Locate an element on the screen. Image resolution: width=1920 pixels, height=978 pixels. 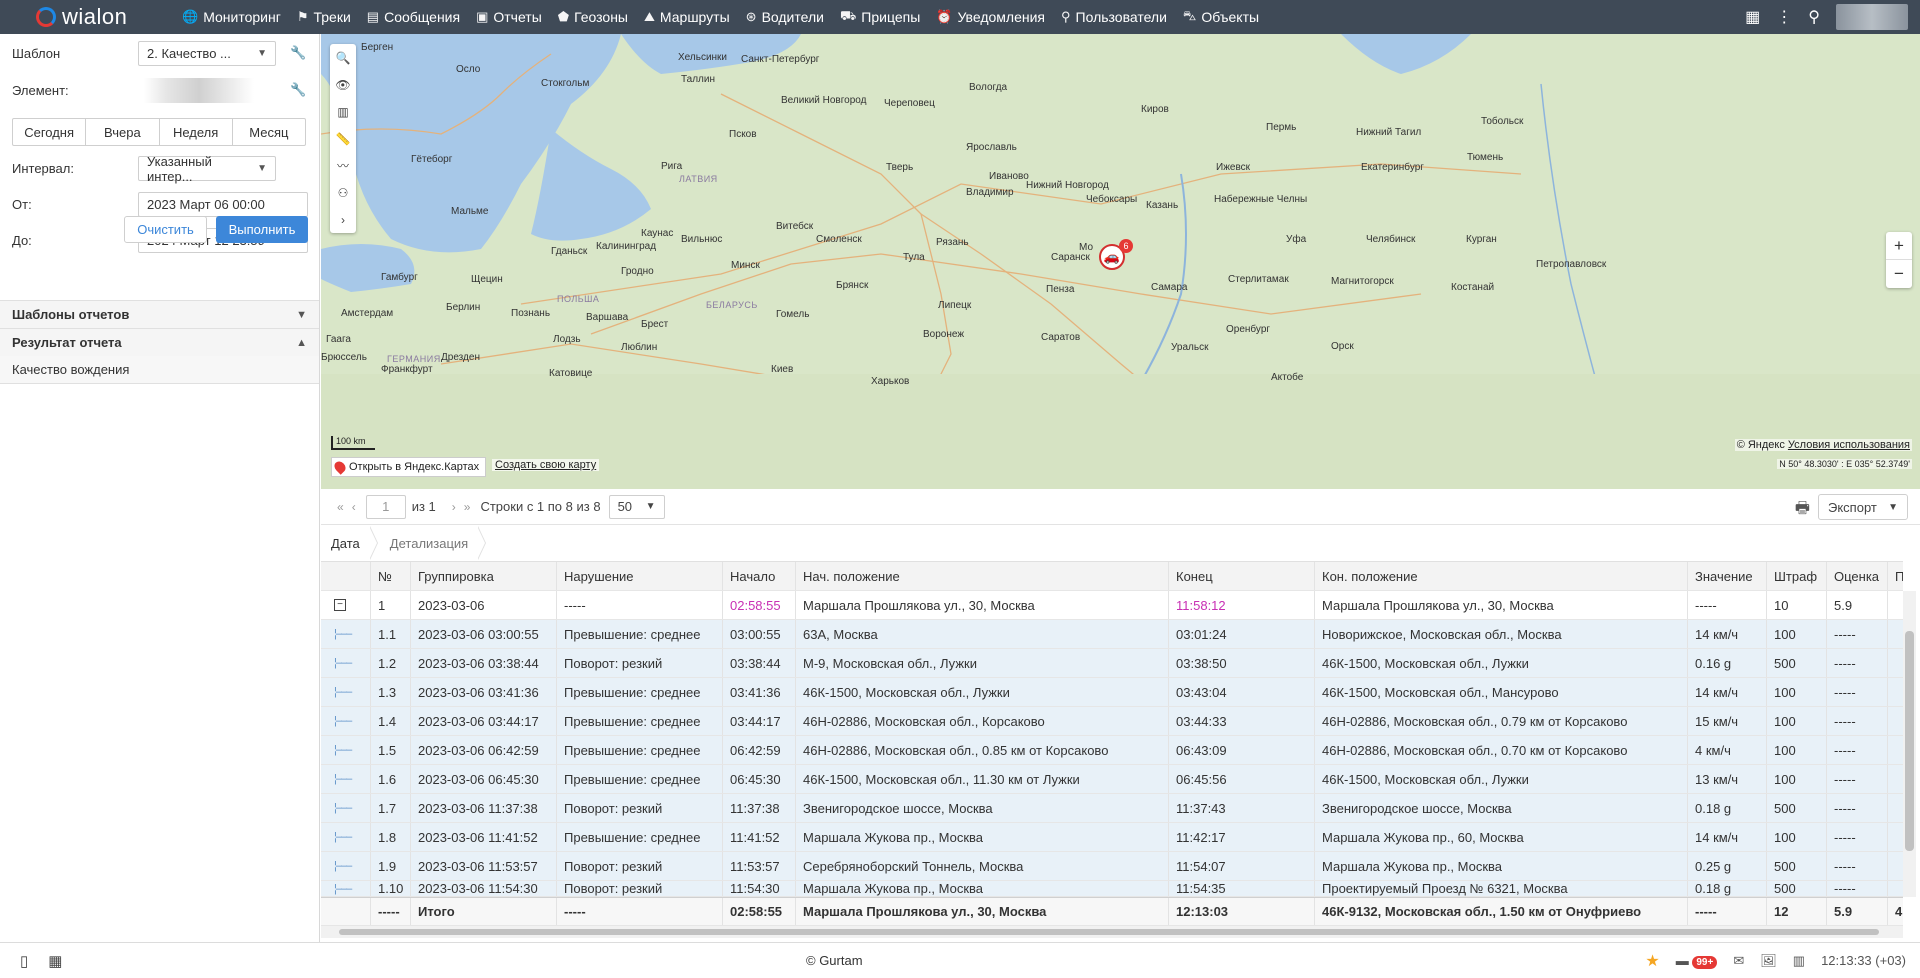
map-expand-chevron-right-icon: › is located at coordinates (343, 219).